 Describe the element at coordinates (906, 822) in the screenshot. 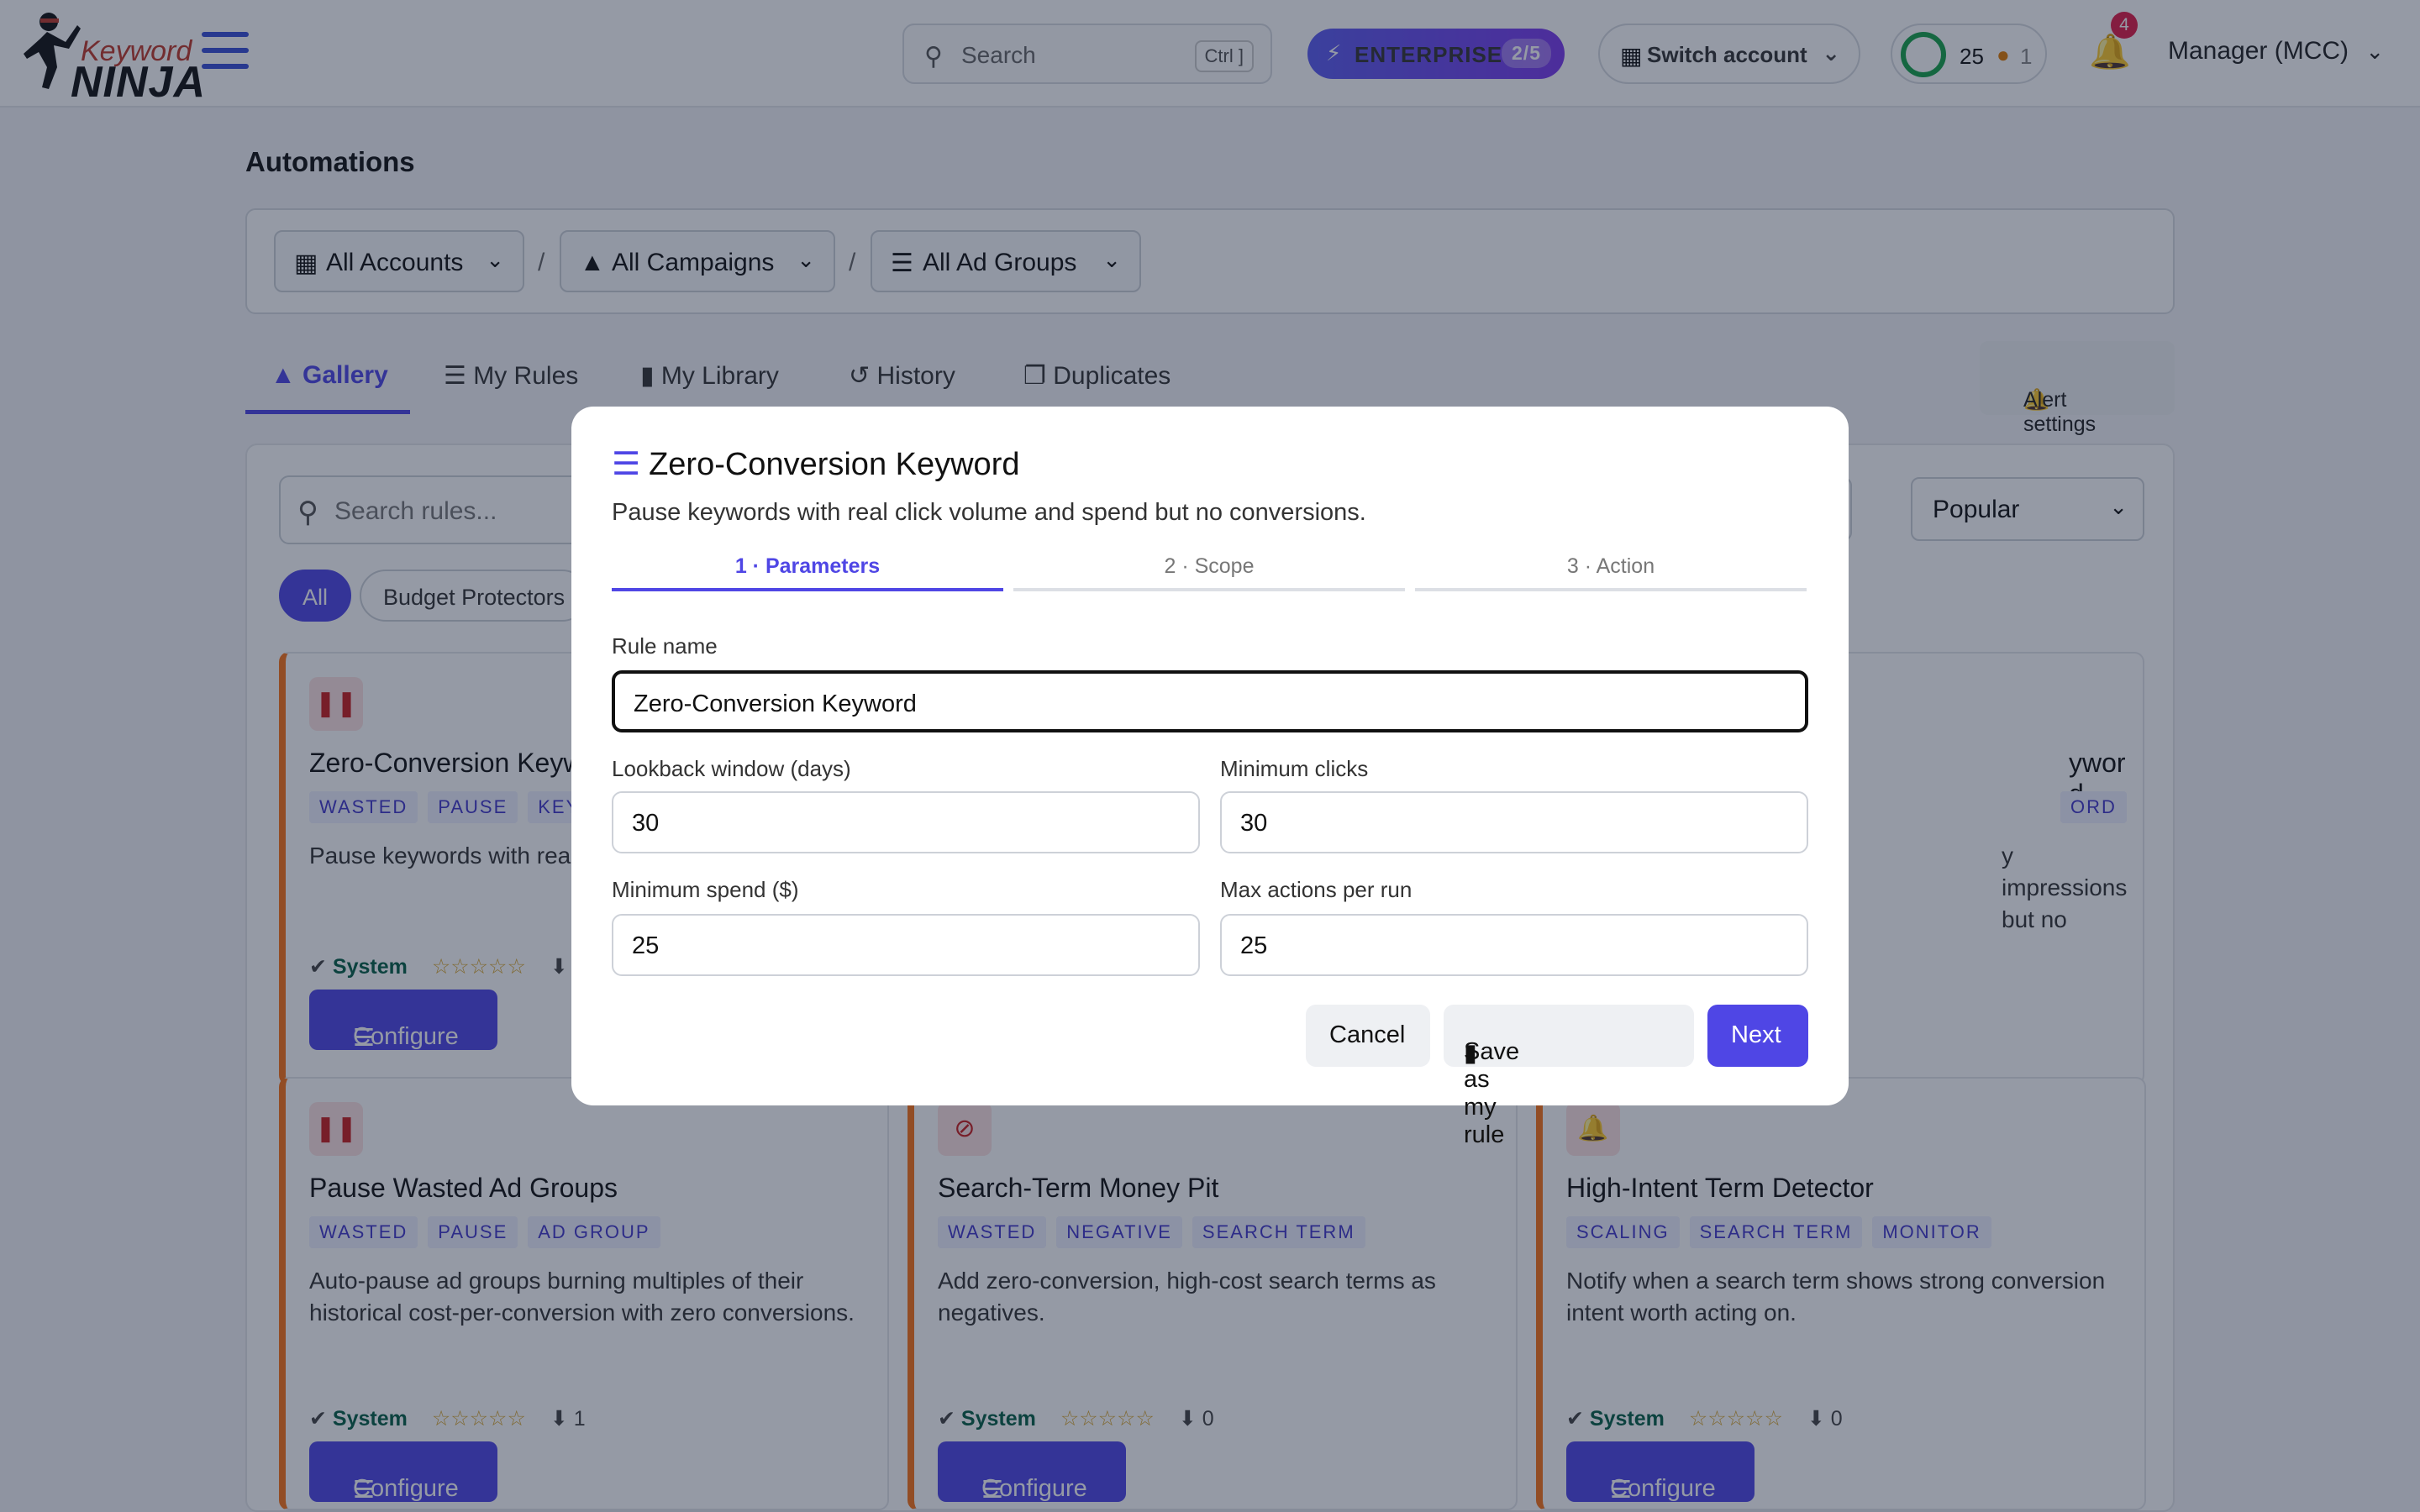

I see `lookback-input: 30` at that location.